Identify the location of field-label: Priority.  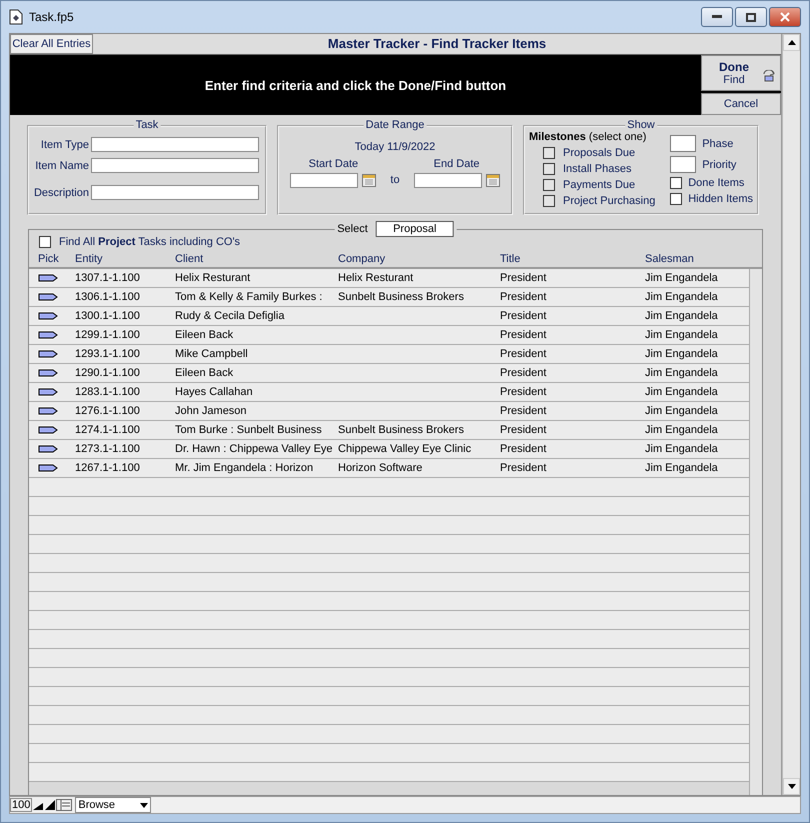
(719, 164).